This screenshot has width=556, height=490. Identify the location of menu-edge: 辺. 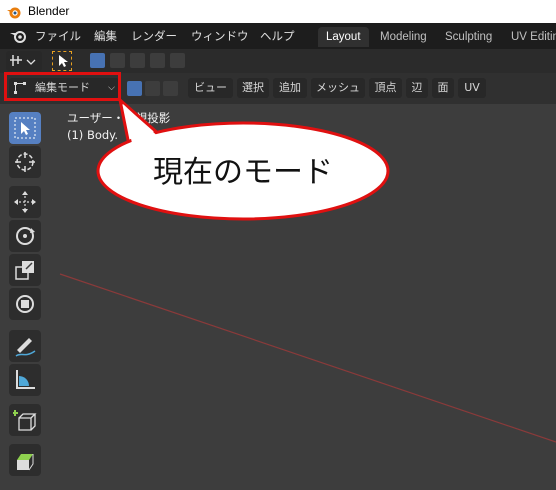
(417, 88).